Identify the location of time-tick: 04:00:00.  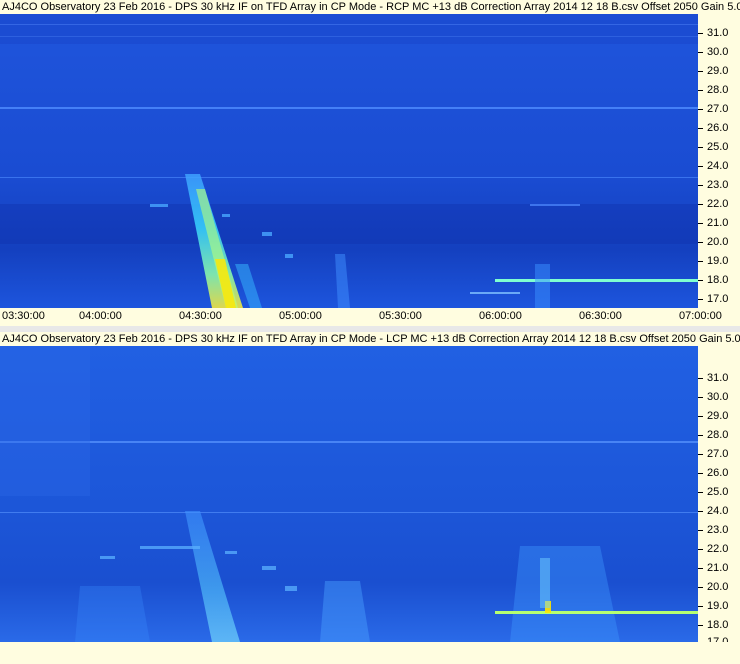
(100, 316).